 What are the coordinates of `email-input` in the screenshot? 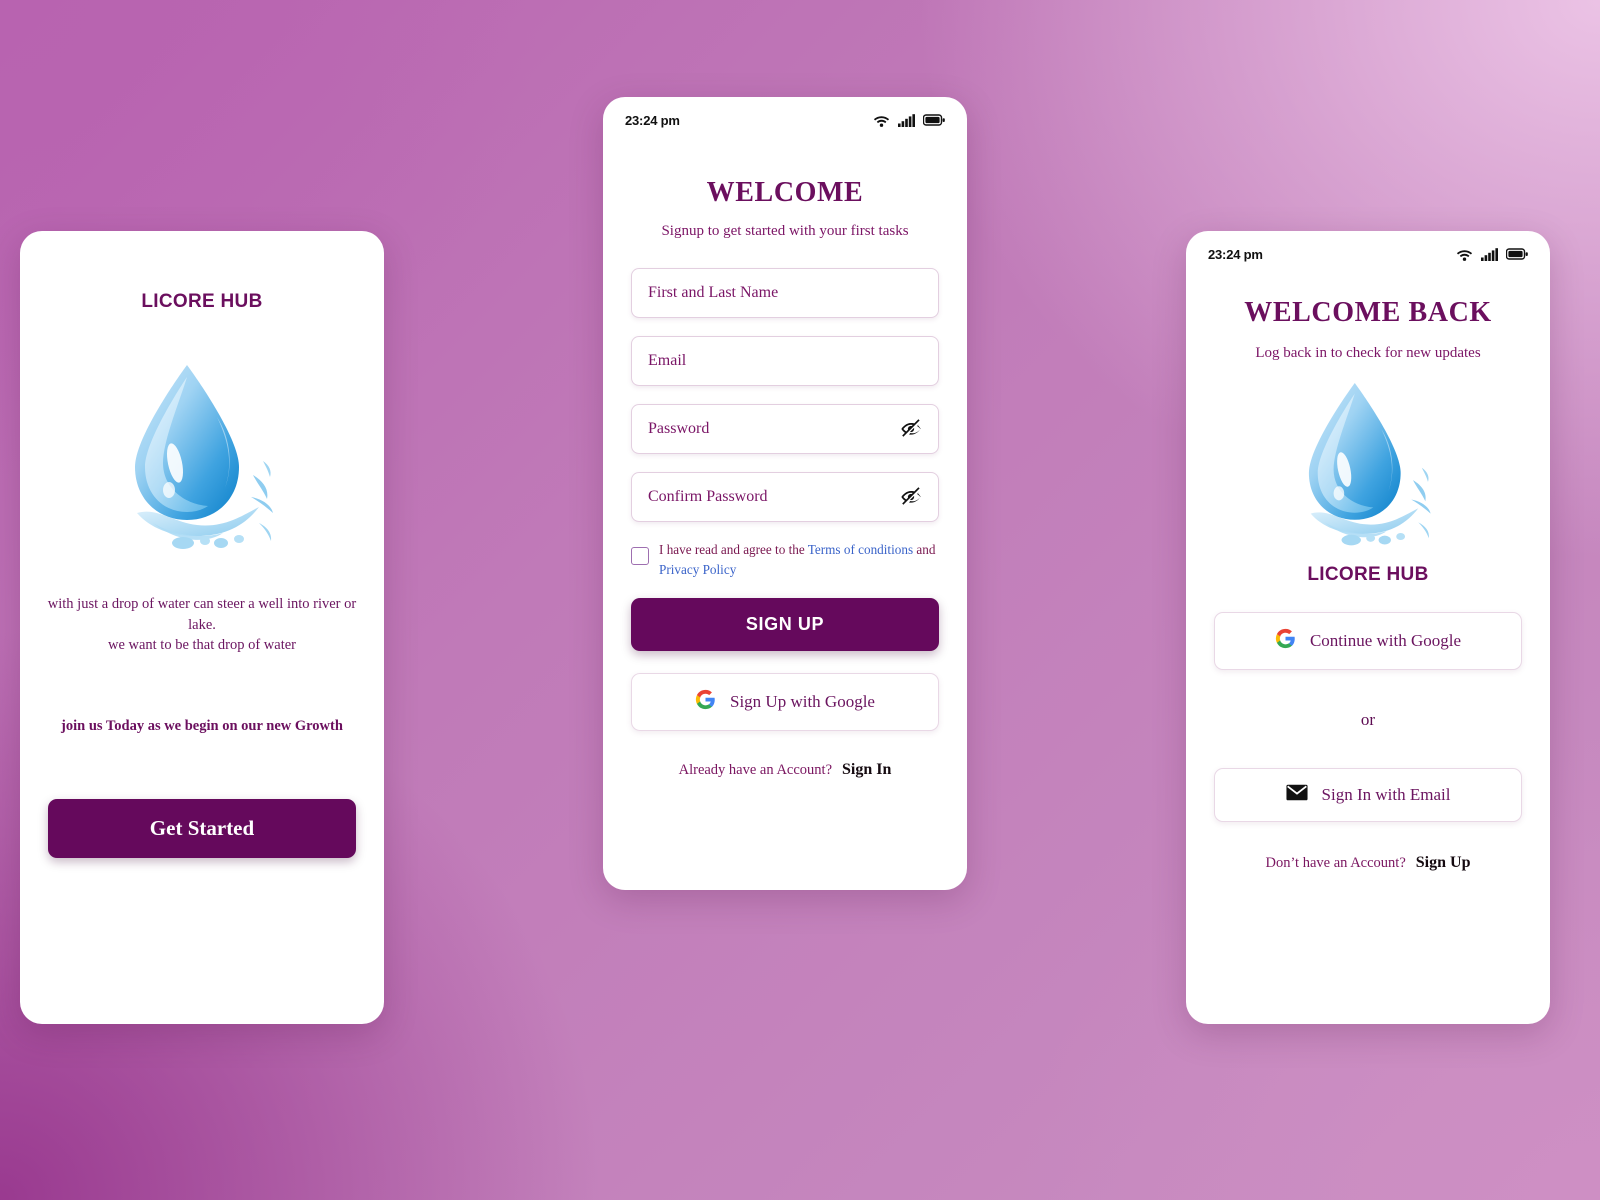 It's located at (785, 361).